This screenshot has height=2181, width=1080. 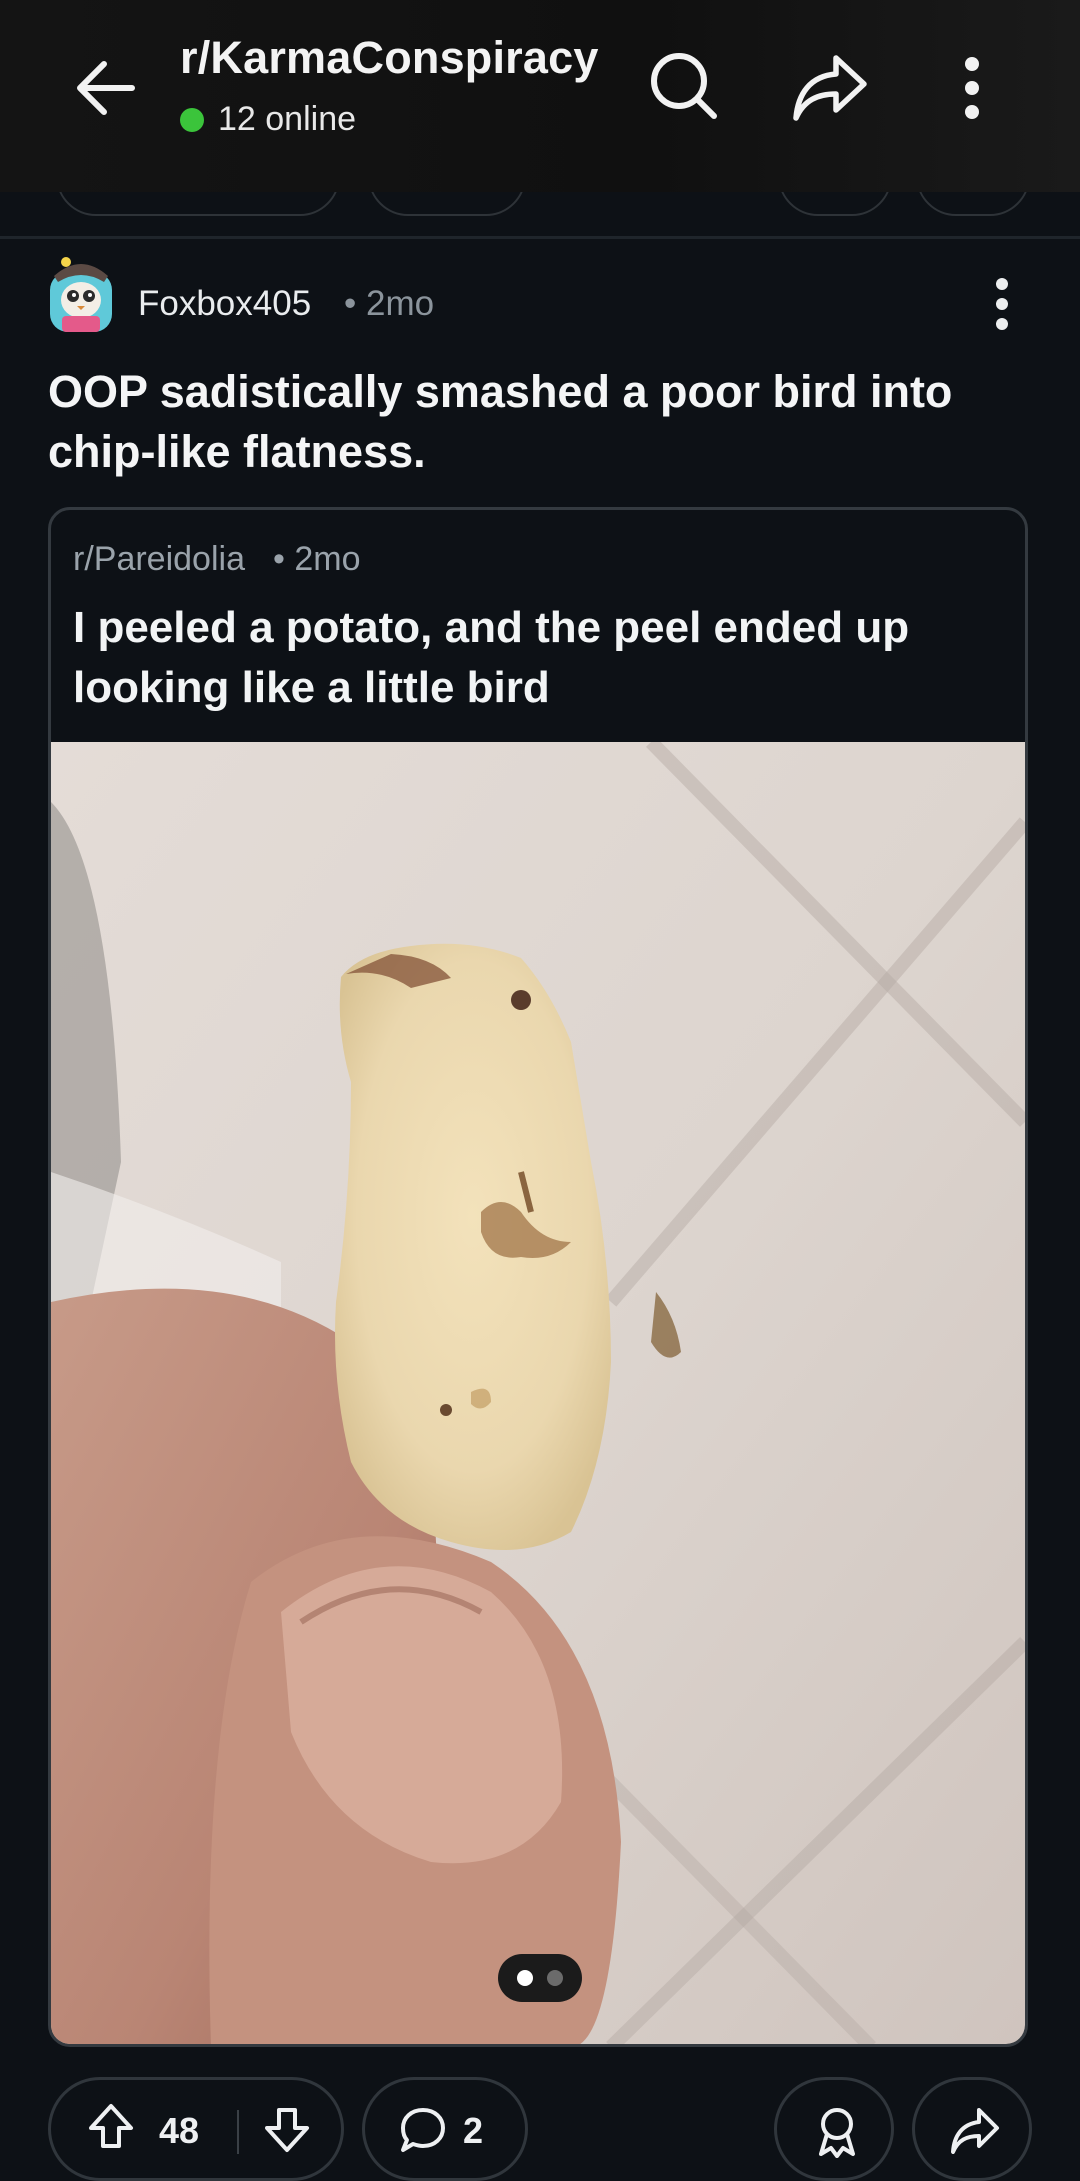 I want to click on comments-button: 2, so click(x=445, y=2129).